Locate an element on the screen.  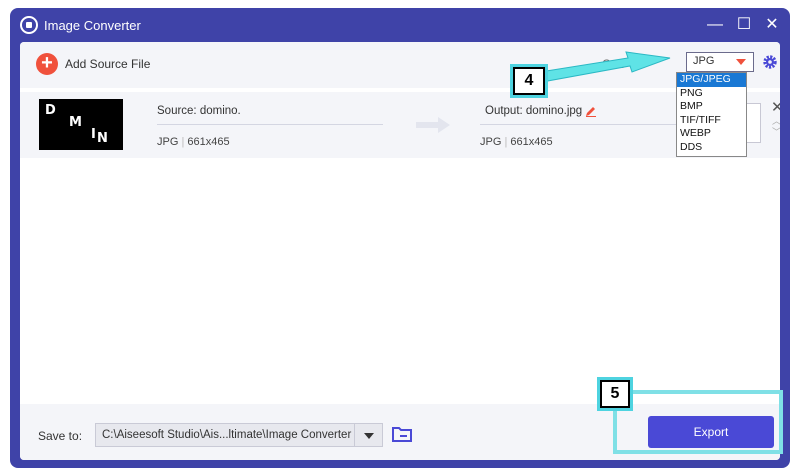
callout-step-4: 4 is located at coordinates (529, 81).